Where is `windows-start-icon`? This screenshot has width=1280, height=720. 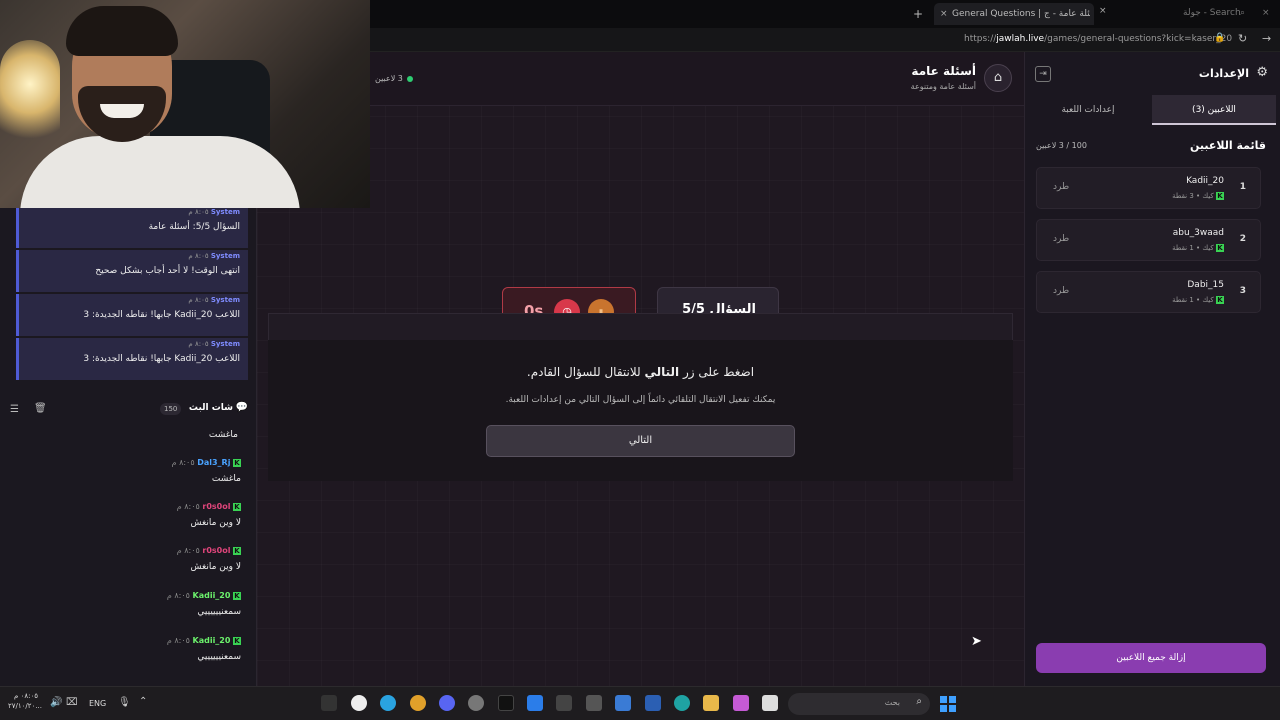 windows-start-icon is located at coordinates (948, 704).